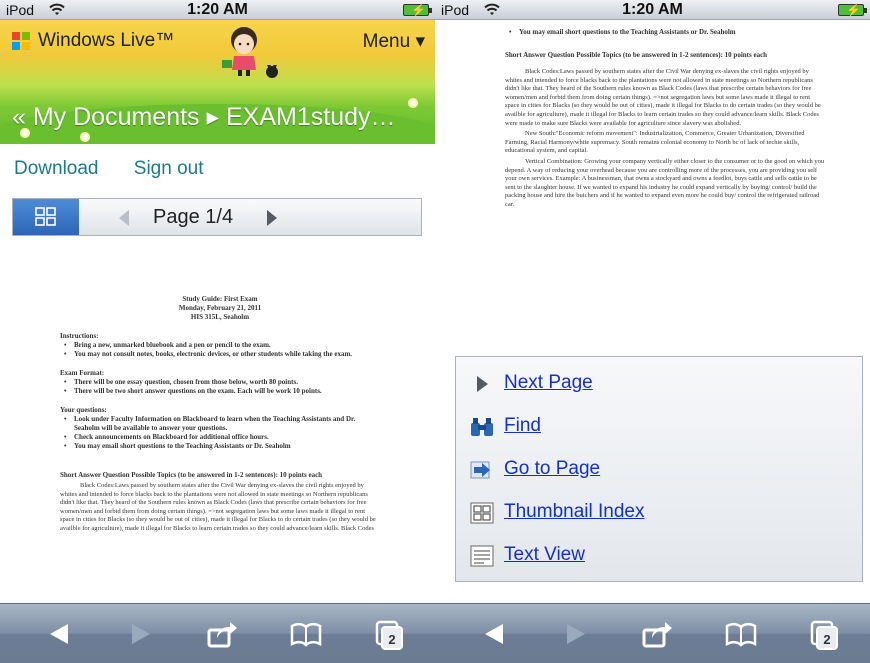 The image size is (870, 663). Describe the element at coordinates (574, 512) in the screenshot. I see `thumbnail-index-label: Thumbnail Index` at that location.